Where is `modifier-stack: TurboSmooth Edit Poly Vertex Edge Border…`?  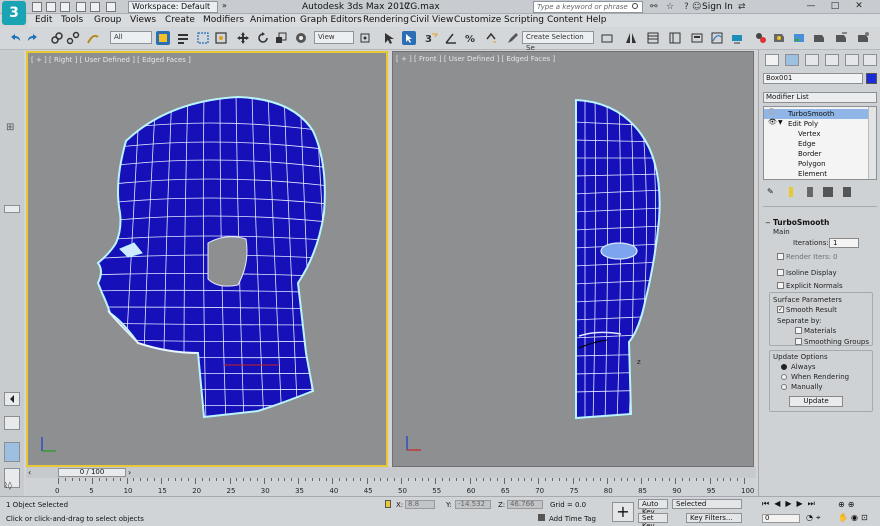 modifier-stack: TurboSmooth Edit Poly Vertex Edge Border… is located at coordinates (820, 143).